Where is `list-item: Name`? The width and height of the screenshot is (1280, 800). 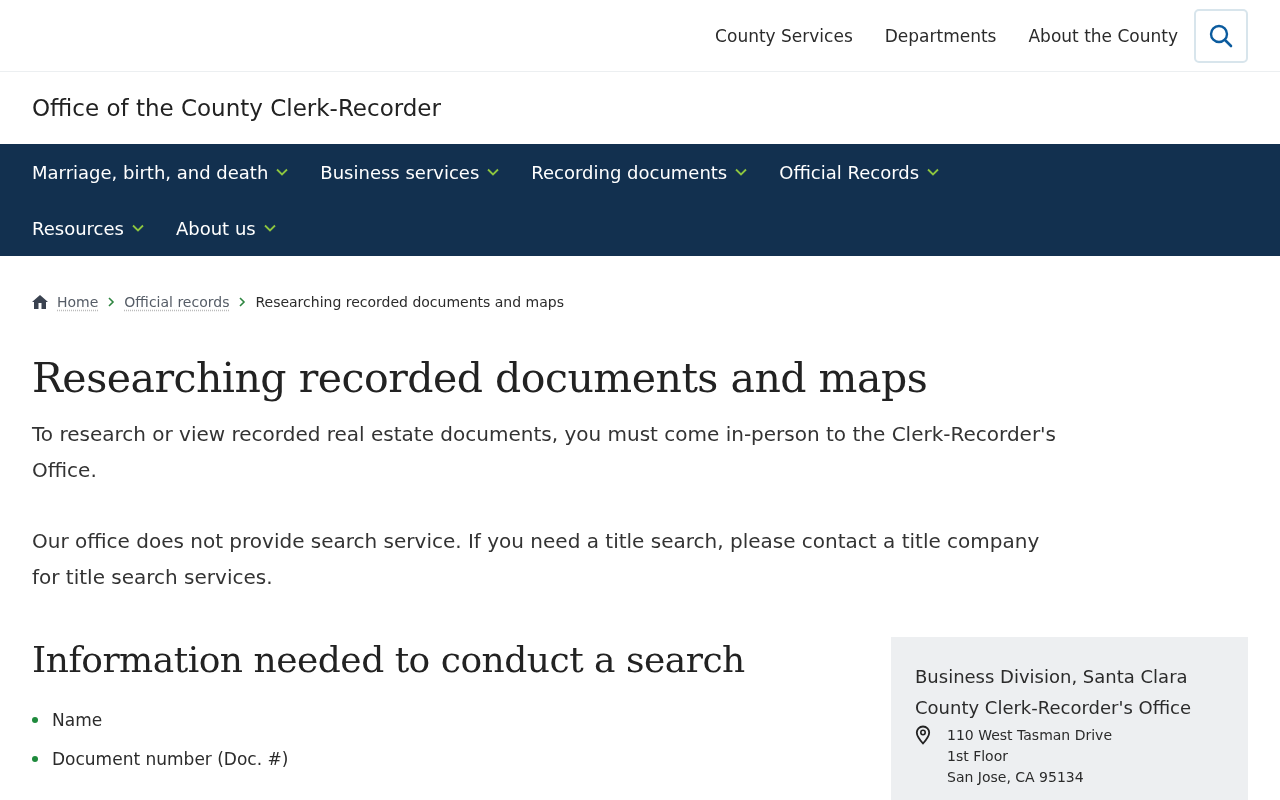
list-item: Name is located at coordinates (77, 719).